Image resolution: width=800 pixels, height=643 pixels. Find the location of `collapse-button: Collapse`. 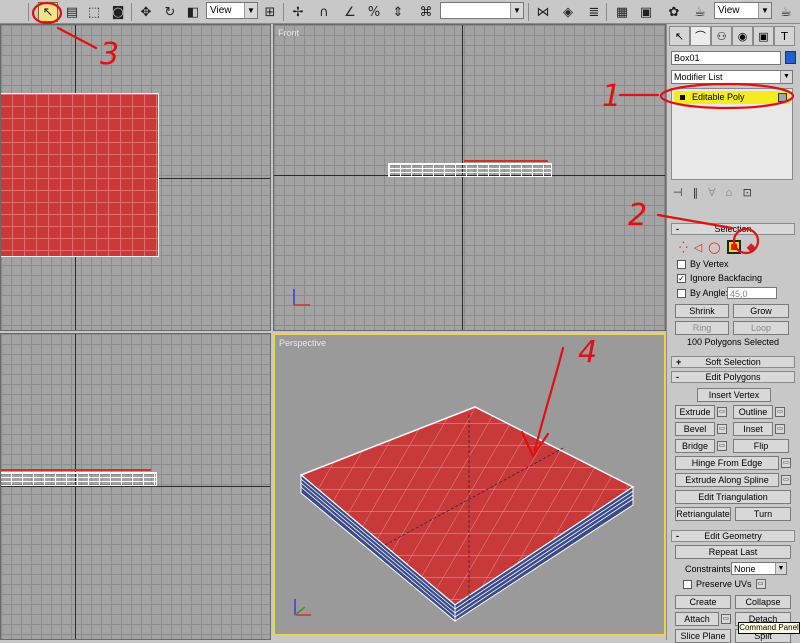

collapse-button: Collapse is located at coordinates (763, 602).